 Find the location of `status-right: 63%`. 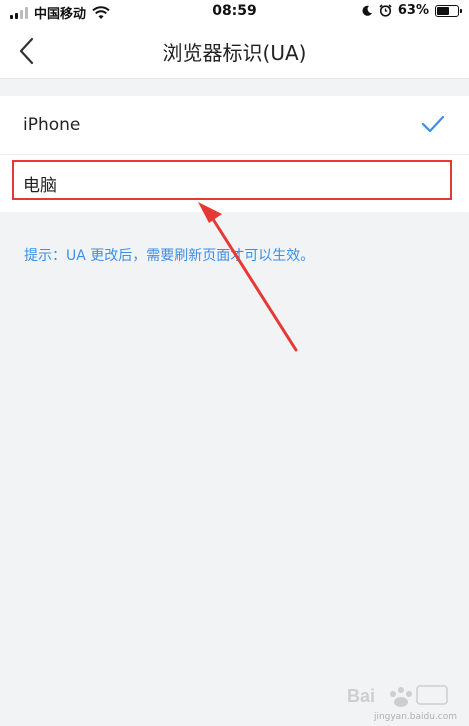

status-right: 63% is located at coordinates (411, 10).